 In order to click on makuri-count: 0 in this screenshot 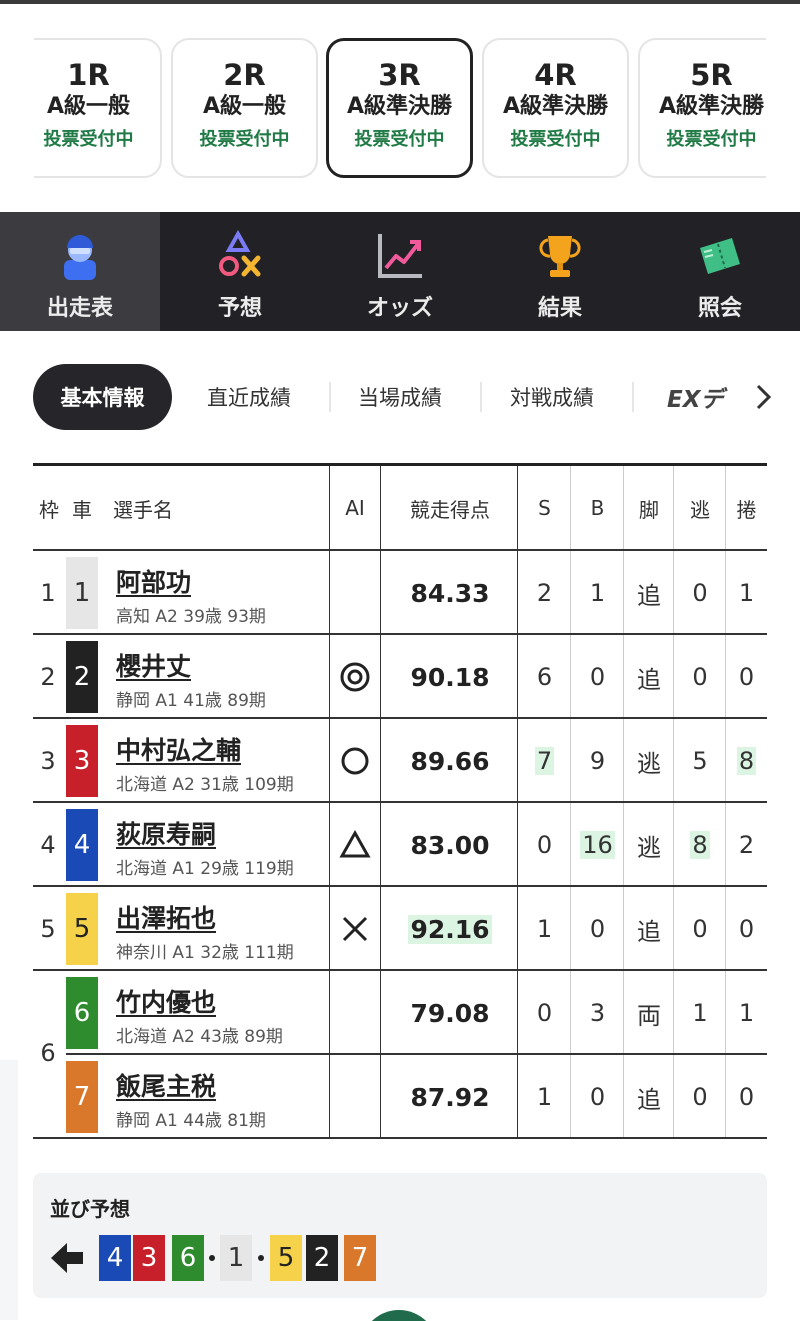, I will do `click(746, 677)`.